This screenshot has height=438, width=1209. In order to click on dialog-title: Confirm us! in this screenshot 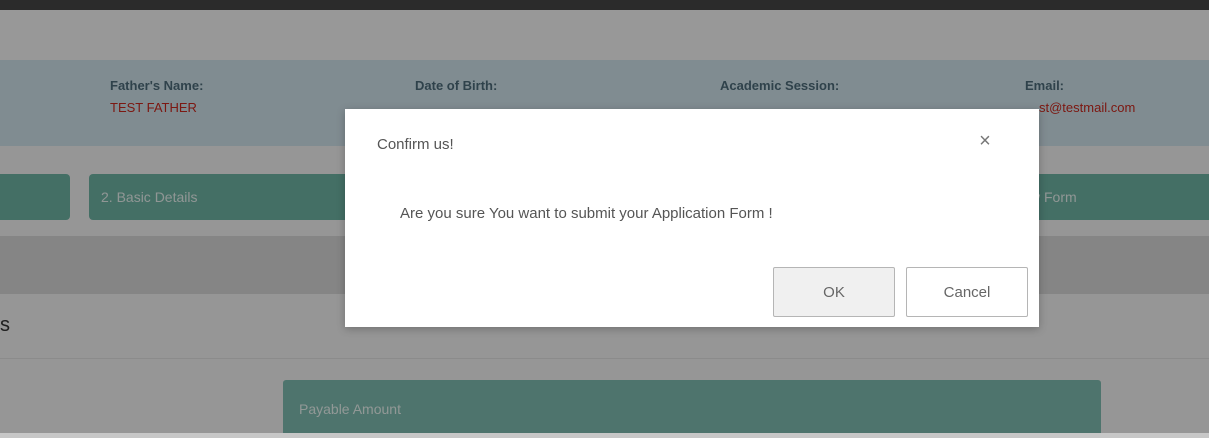, I will do `click(415, 144)`.